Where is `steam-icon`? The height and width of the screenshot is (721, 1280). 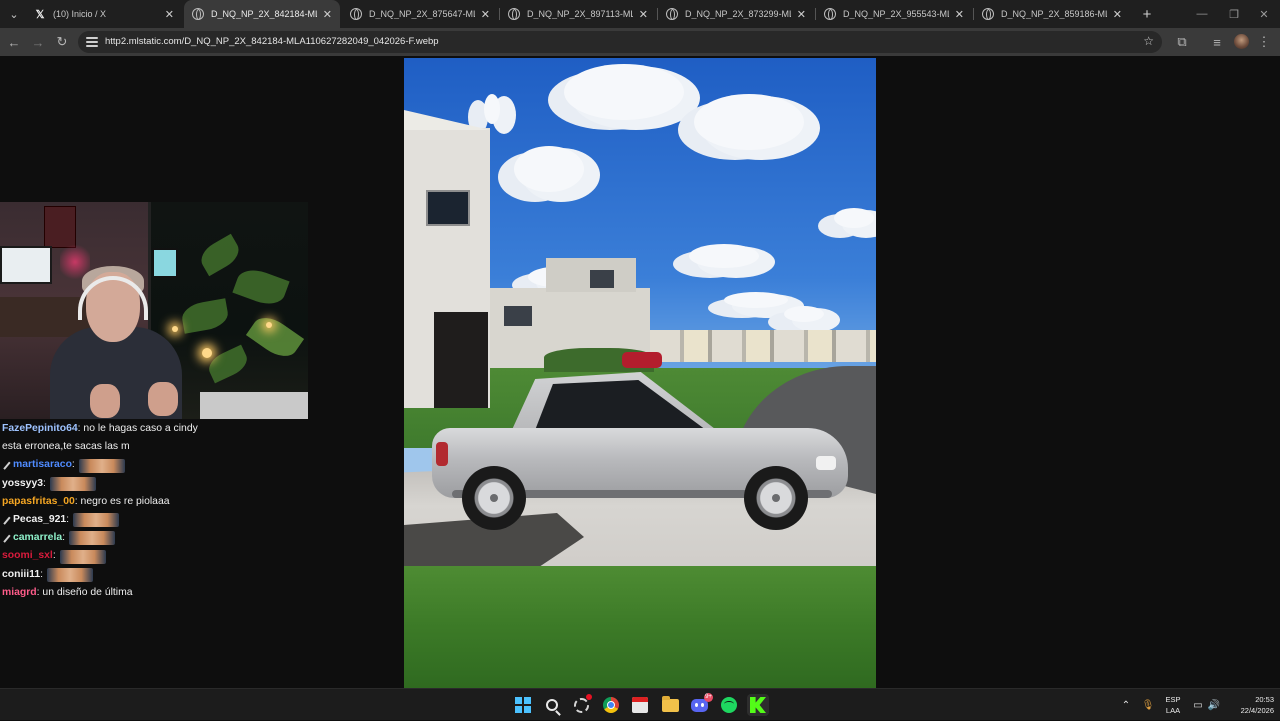 steam-icon is located at coordinates (581, 705).